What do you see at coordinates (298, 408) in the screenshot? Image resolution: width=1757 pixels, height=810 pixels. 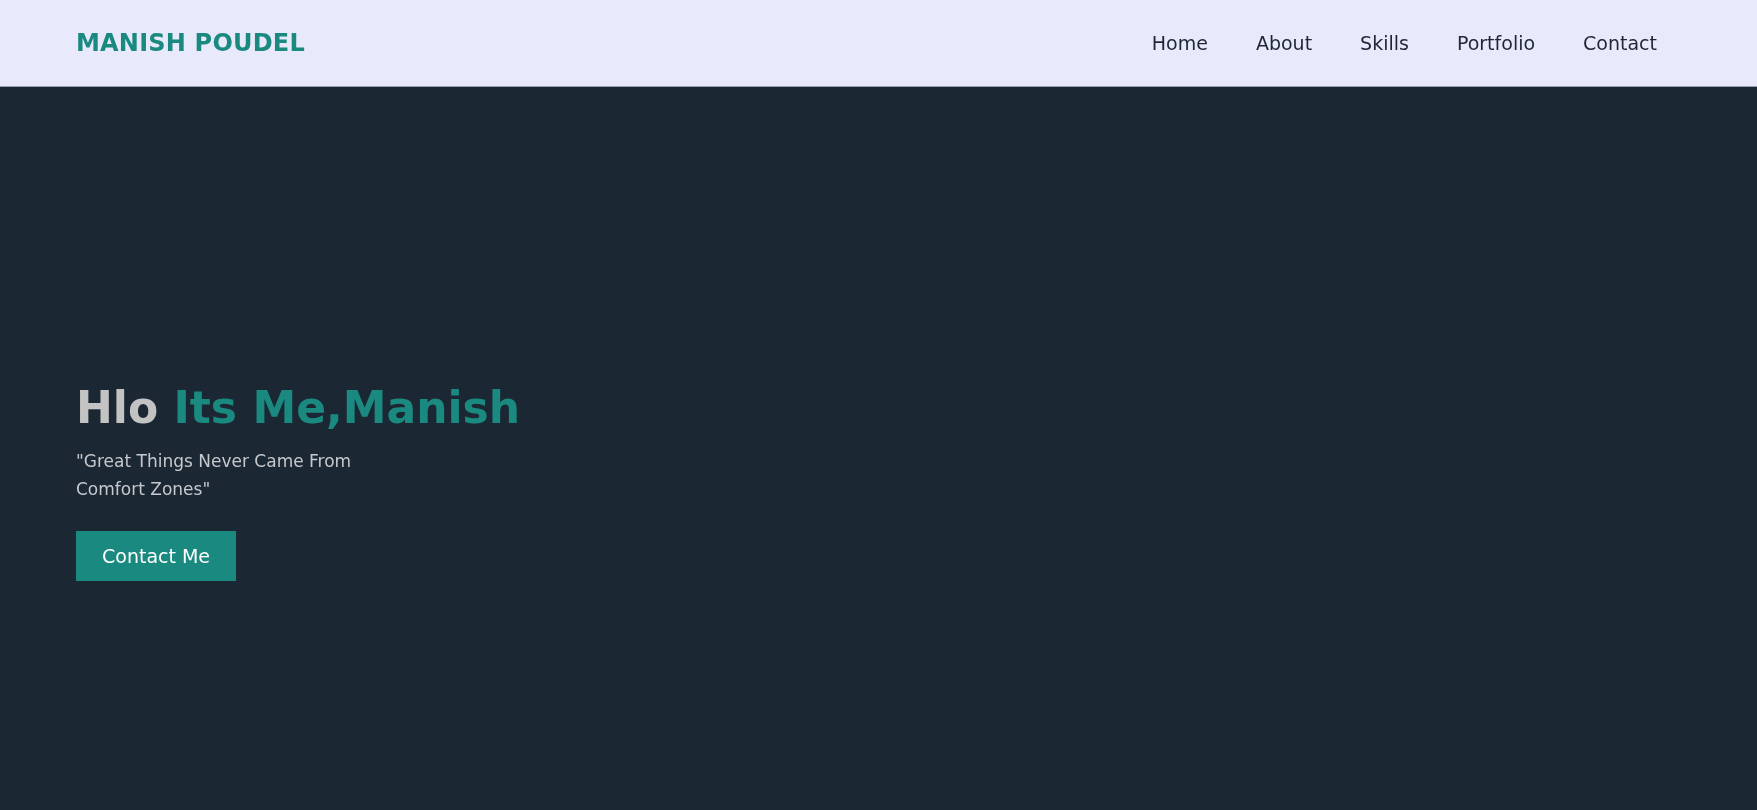 I see `hero-heading: Hlo Its Me,Manish` at bounding box center [298, 408].